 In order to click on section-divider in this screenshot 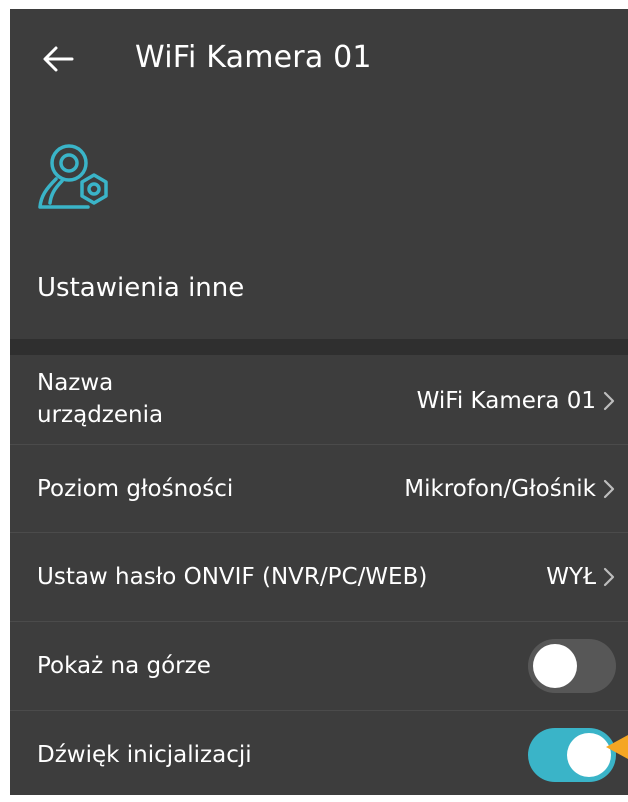, I will do `click(319, 347)`.